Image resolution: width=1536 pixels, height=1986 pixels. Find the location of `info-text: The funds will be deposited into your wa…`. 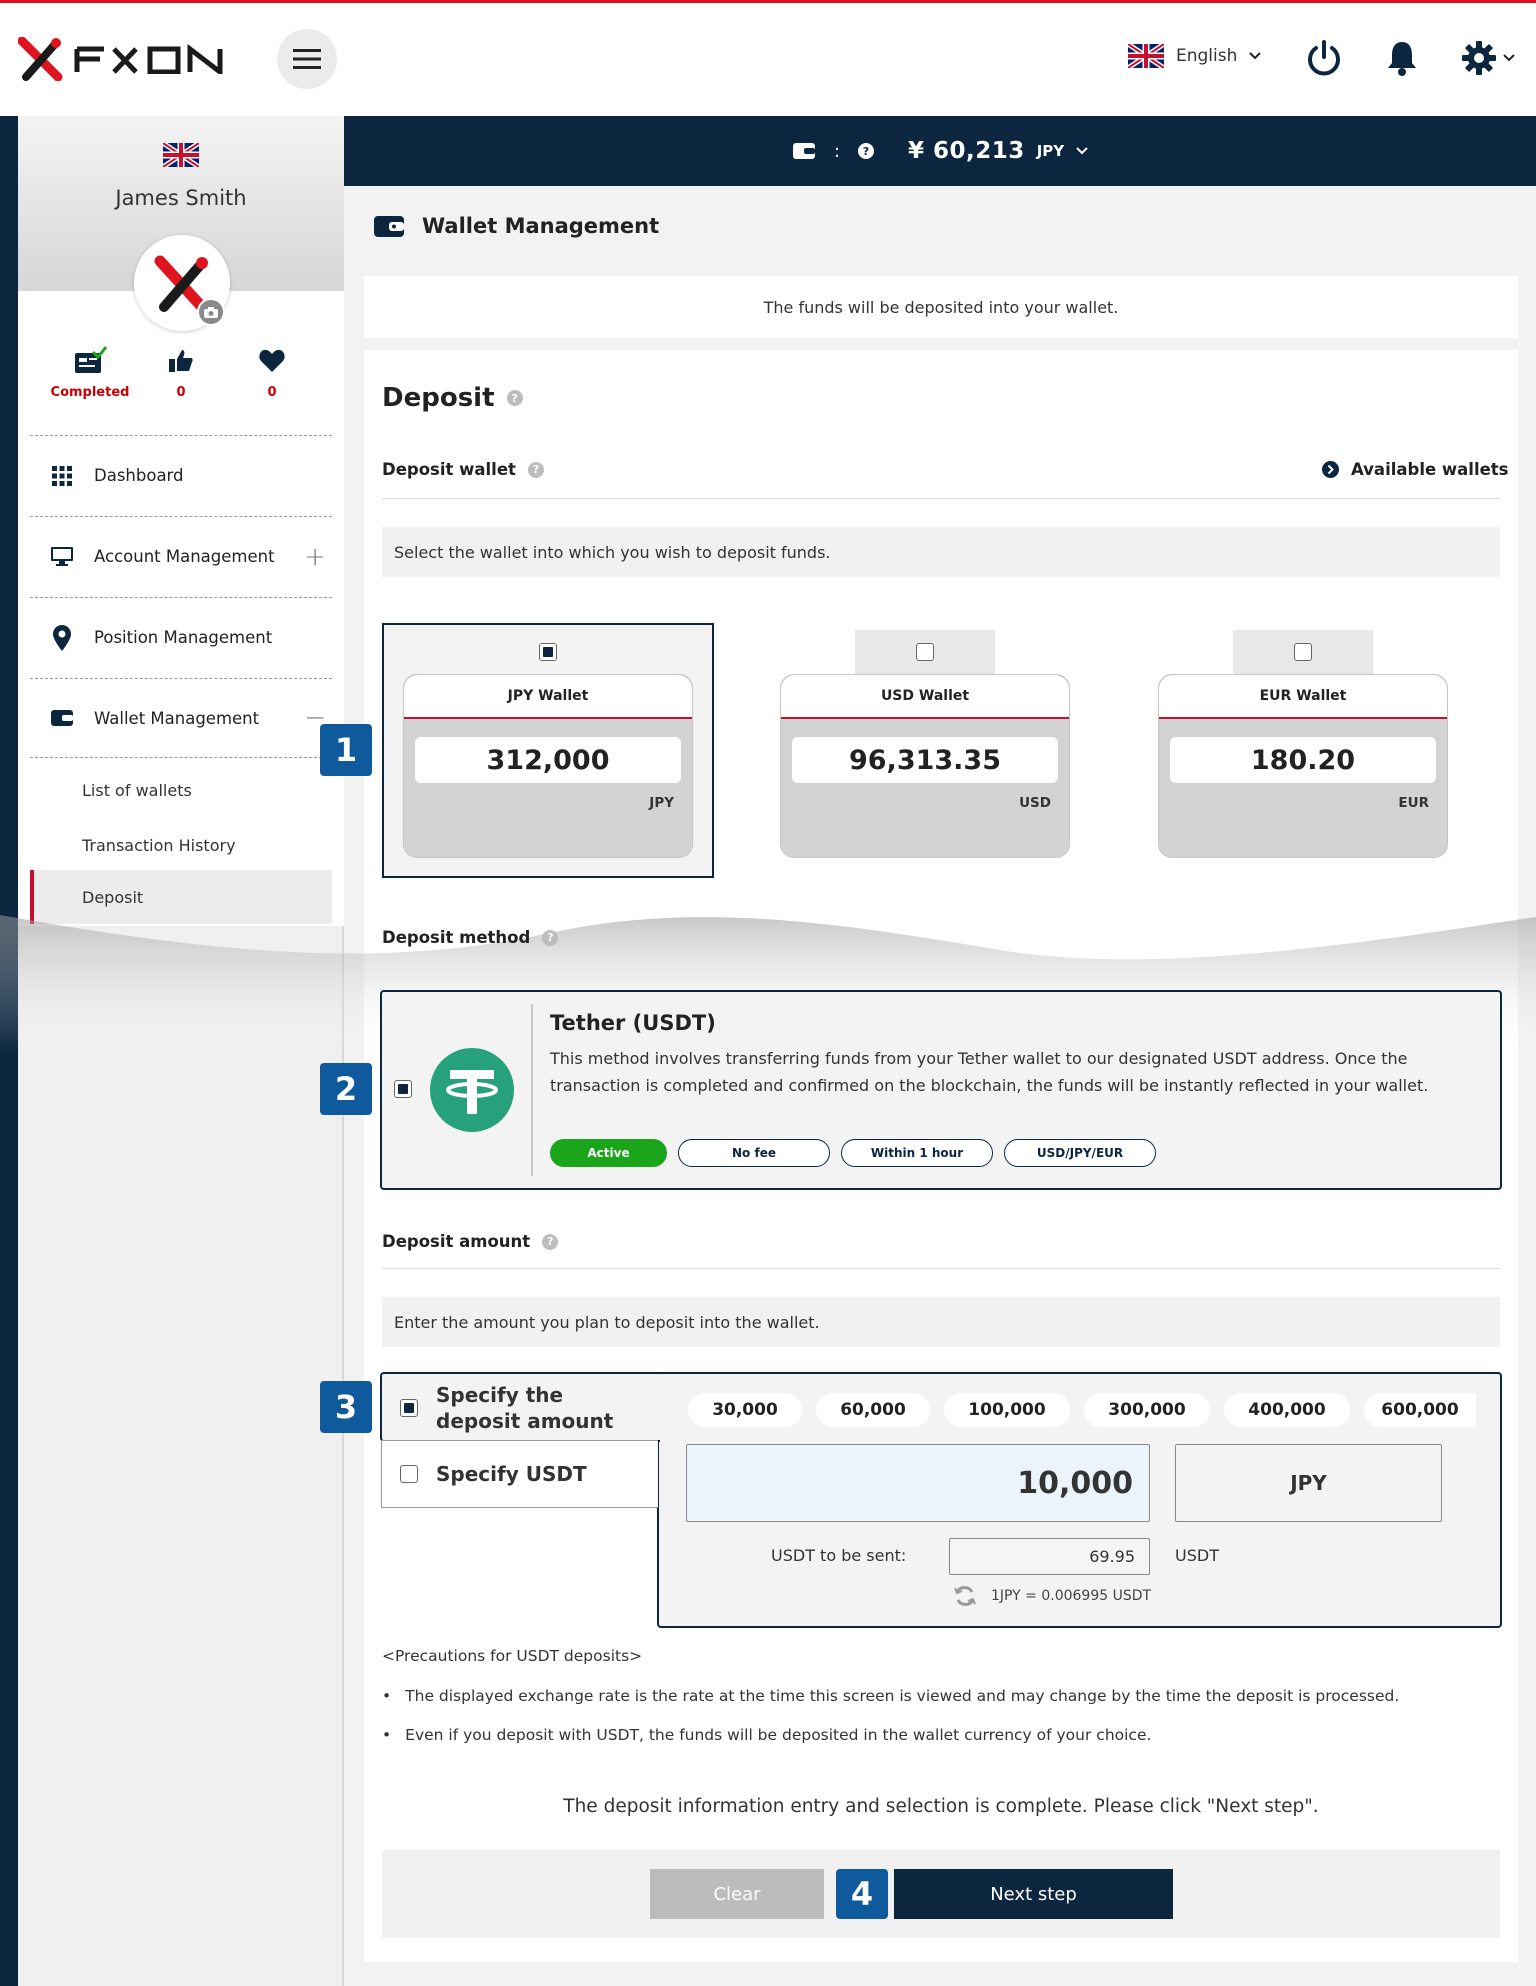

info-text: The funds will be deposited into your wa… is located at coordinates (941, 307).